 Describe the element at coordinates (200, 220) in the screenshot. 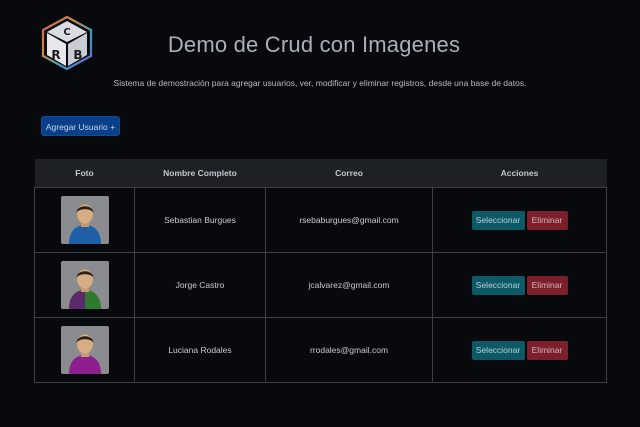

I see `name-cell: Sebastian Burgues` at that location.